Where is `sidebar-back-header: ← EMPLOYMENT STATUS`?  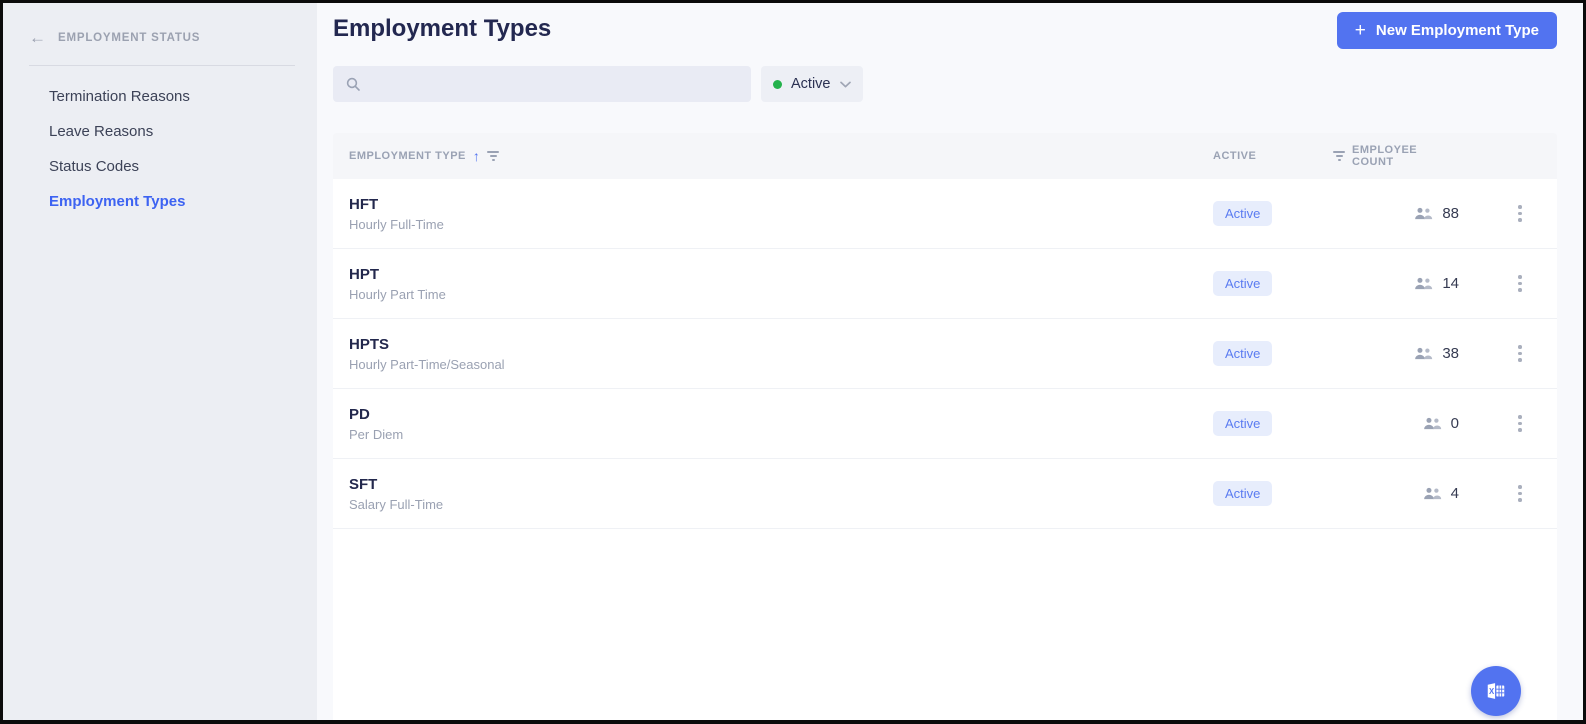 sidebar-back-header: ← EMPLOYMENT STATUS is located at coordinates (160, 37).